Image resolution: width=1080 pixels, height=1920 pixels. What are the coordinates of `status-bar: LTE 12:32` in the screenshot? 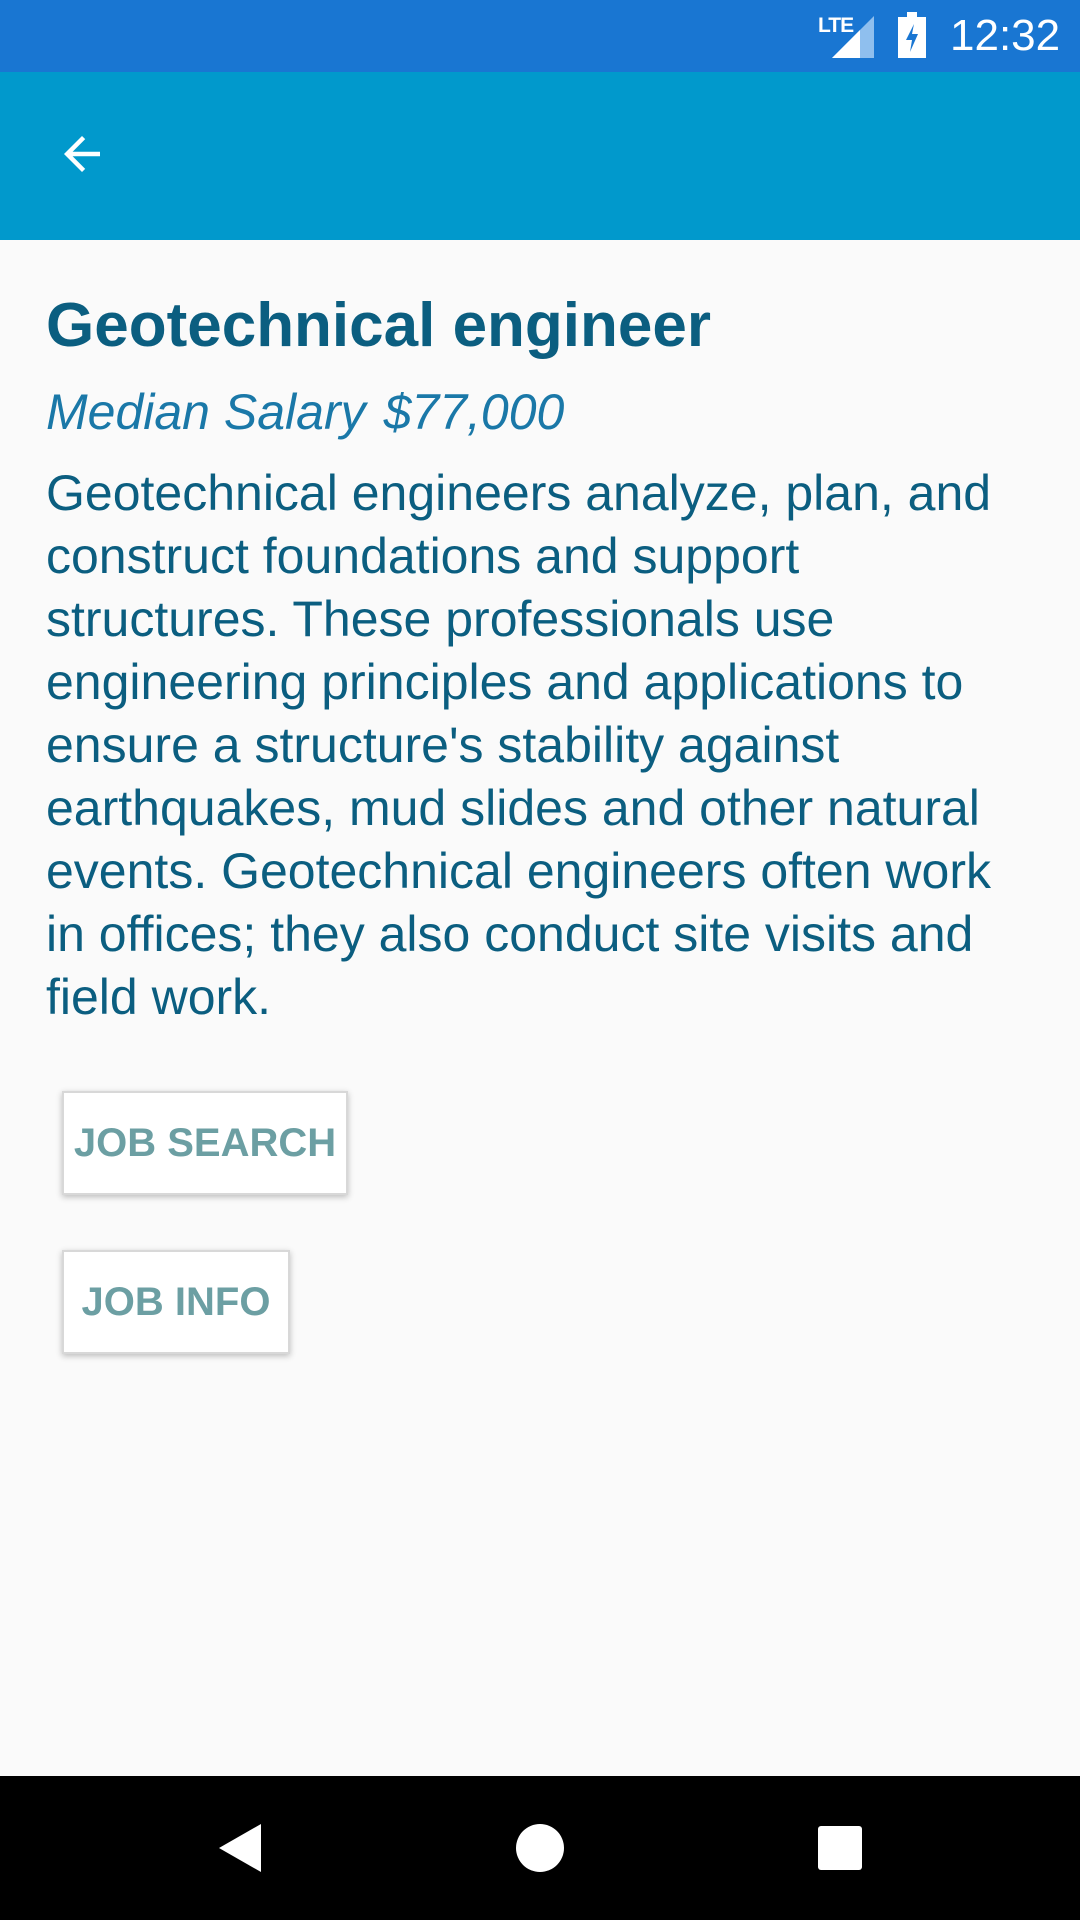 It's located at (540, 36).